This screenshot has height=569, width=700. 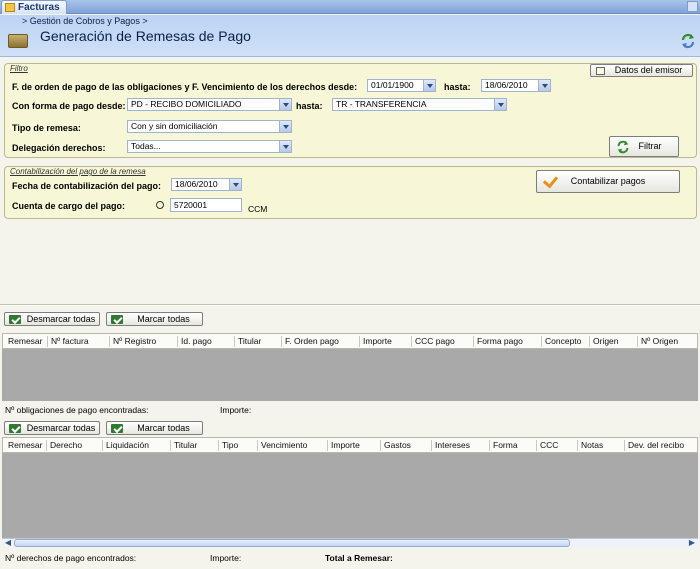 What do you see at coordinates (457, 87) in the screenshot?
I see `fecha-hasta-label: hasta:` at bounding box center [457, 87].